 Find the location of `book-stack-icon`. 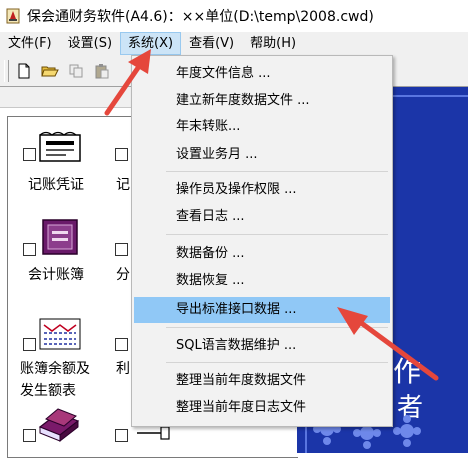

book-stack-icon is located at coordinates (59, 424).